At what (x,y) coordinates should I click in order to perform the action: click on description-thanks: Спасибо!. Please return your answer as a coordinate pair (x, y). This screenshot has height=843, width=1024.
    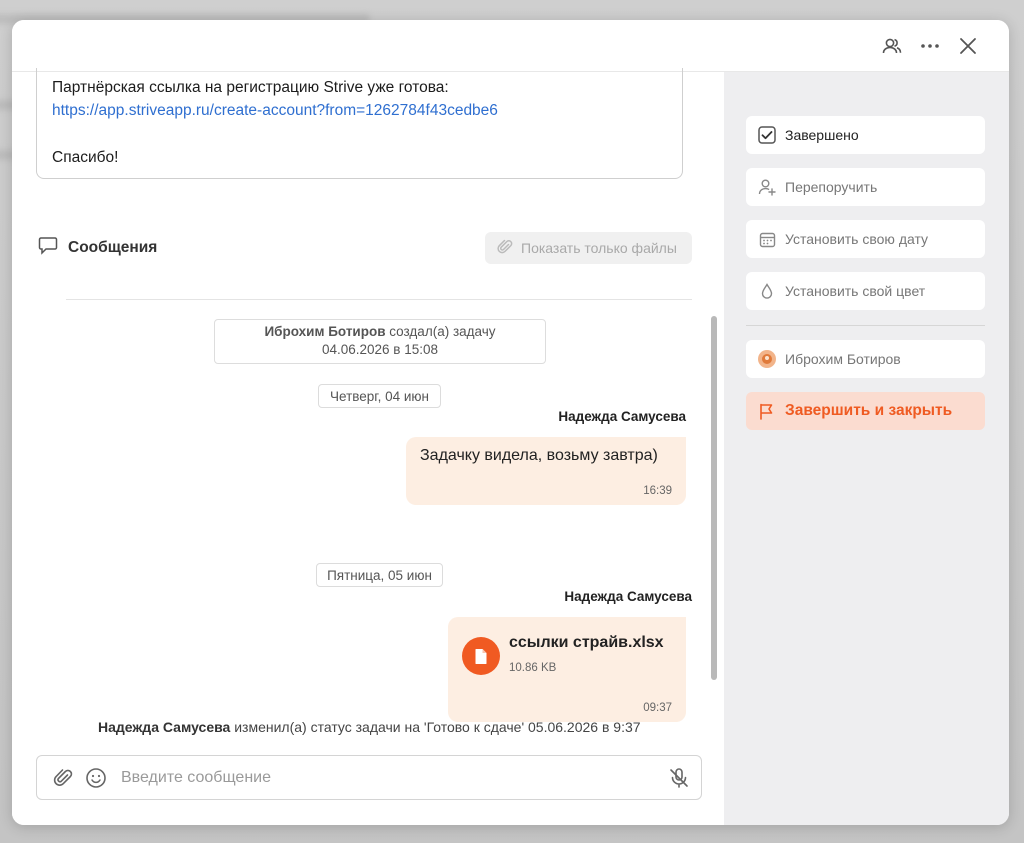
    Looking at the image, I should click on (85, 157).